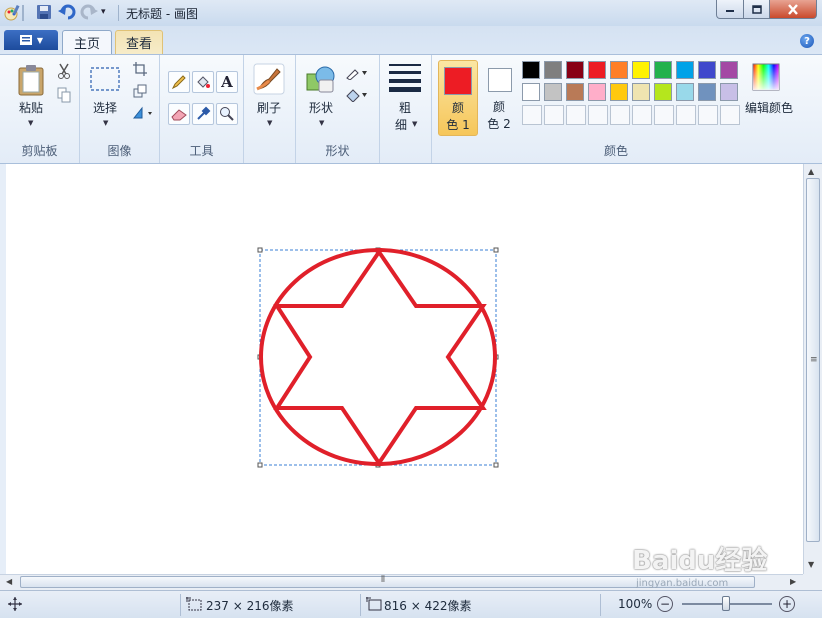  Describe the element at coordinates (31, 107) in the screenshot. I see `paste-button: 粘贴` at that location.